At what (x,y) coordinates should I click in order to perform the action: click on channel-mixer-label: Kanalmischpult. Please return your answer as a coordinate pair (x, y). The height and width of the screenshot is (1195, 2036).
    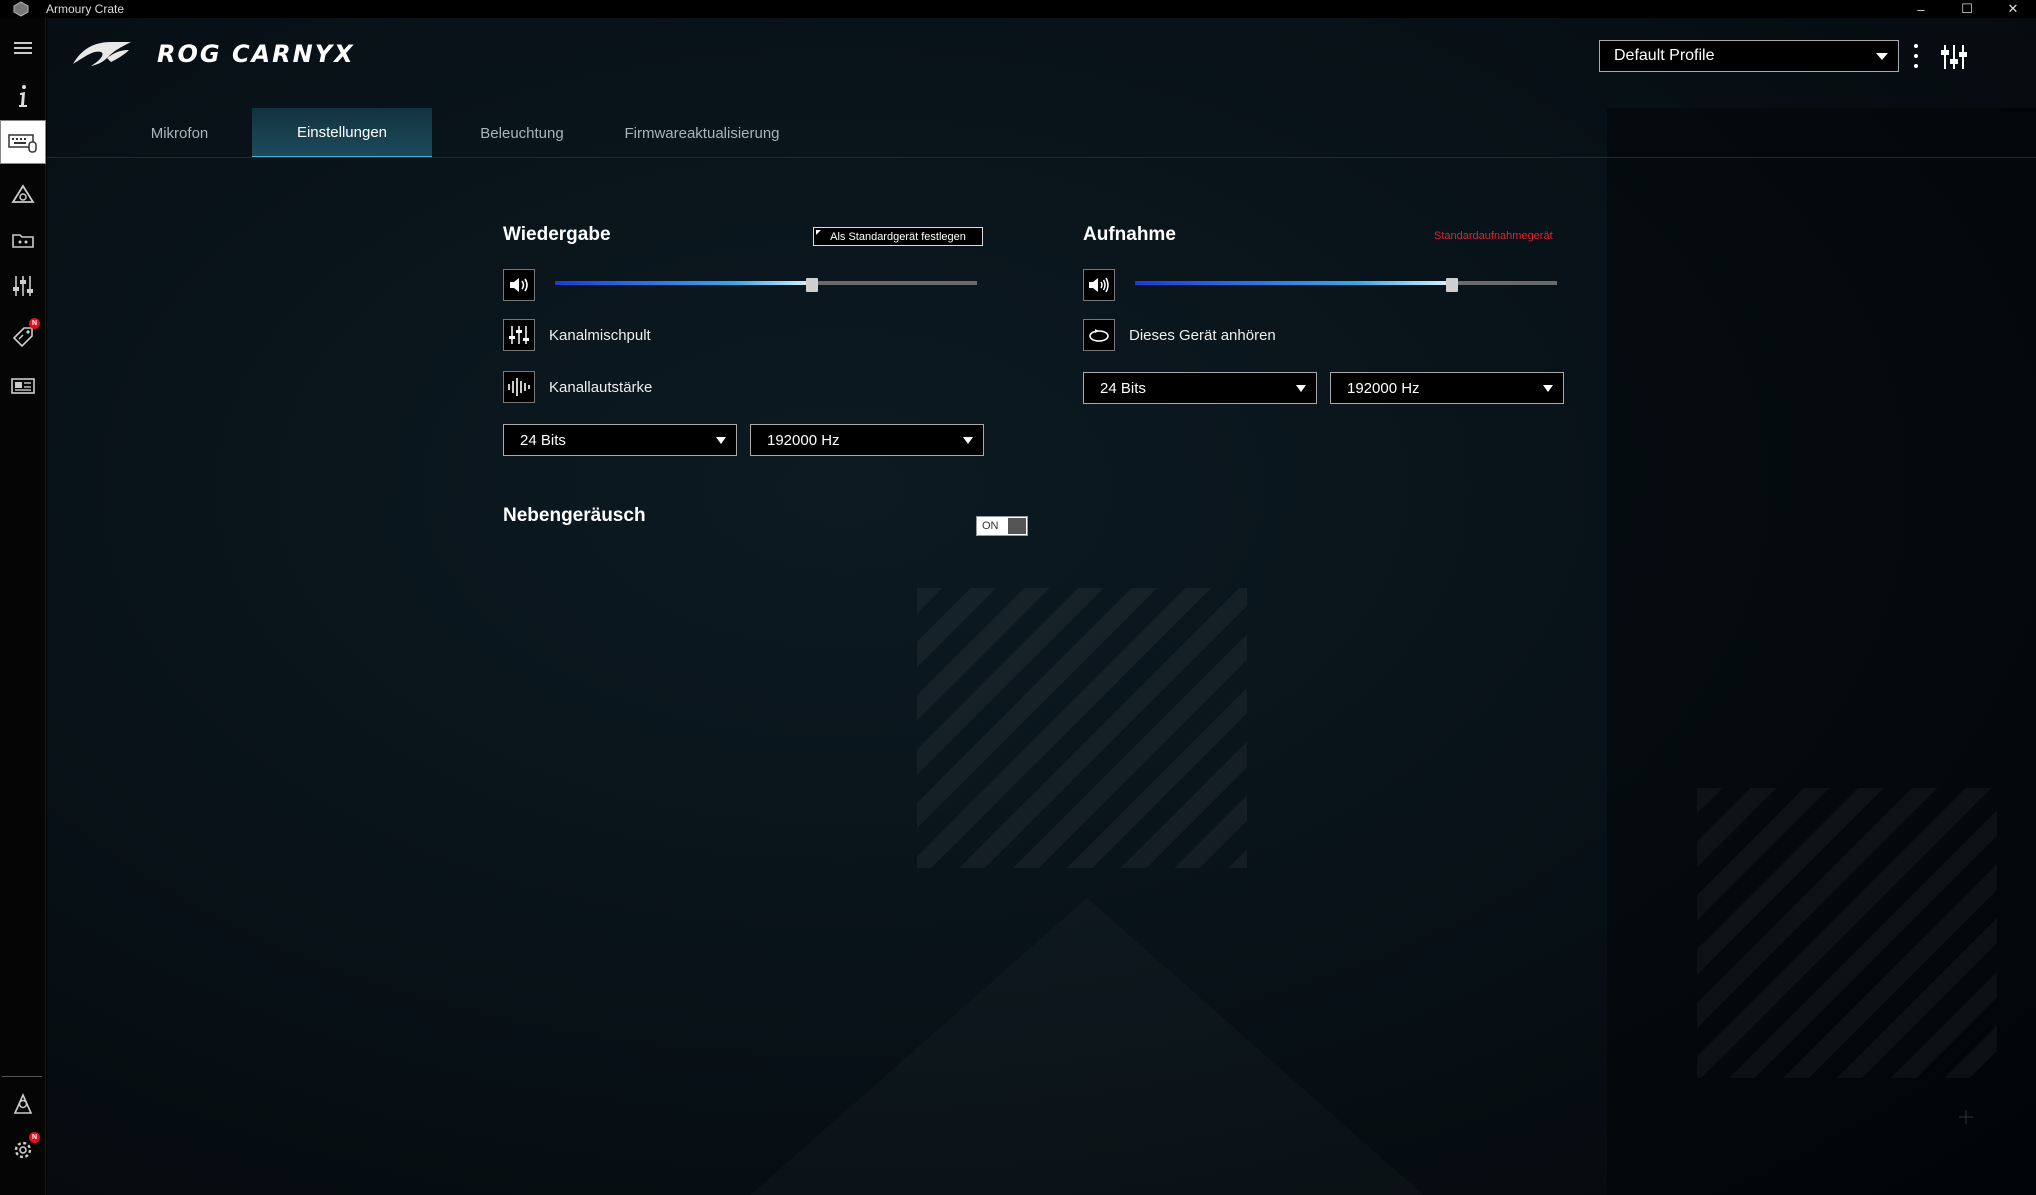
    Looking at the image, I should click on (600, 335).